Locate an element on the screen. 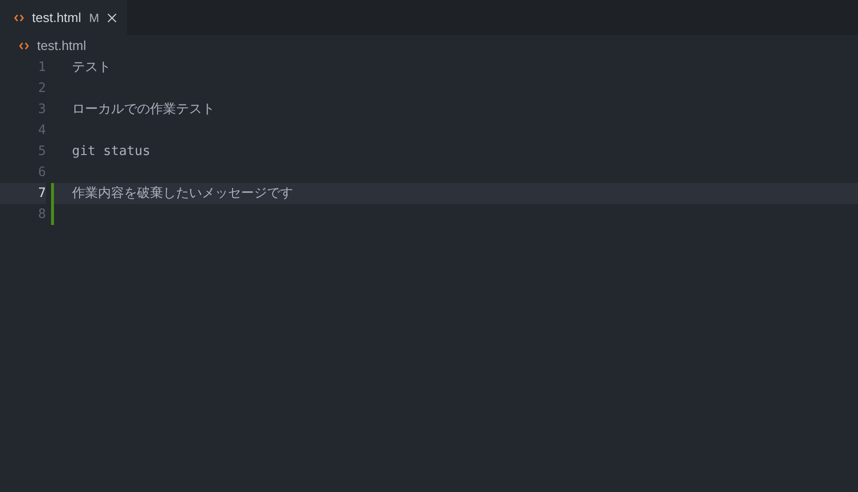  line-number: 2 is located at coordinates (41, 89).